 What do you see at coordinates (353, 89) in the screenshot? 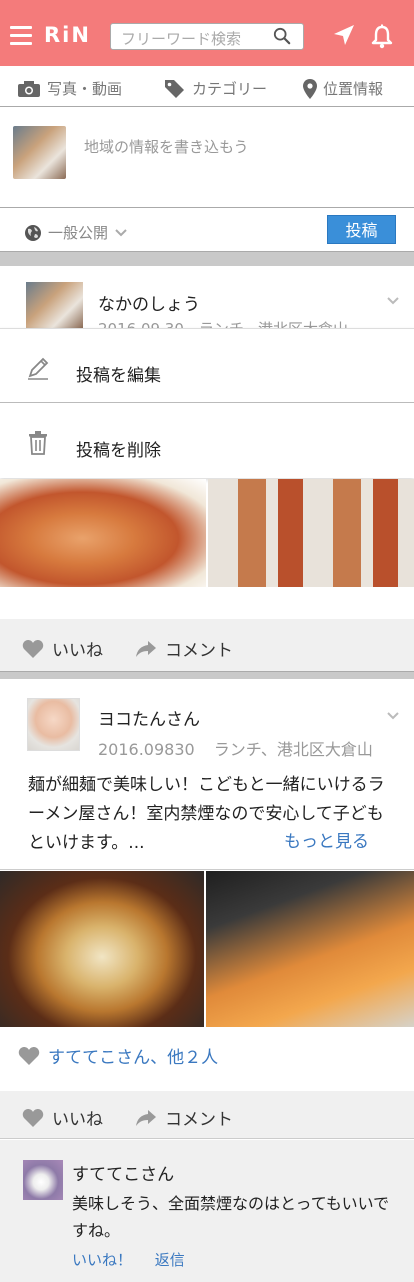
I see `location-label: 位置情報` at bounding box center [353, 89].